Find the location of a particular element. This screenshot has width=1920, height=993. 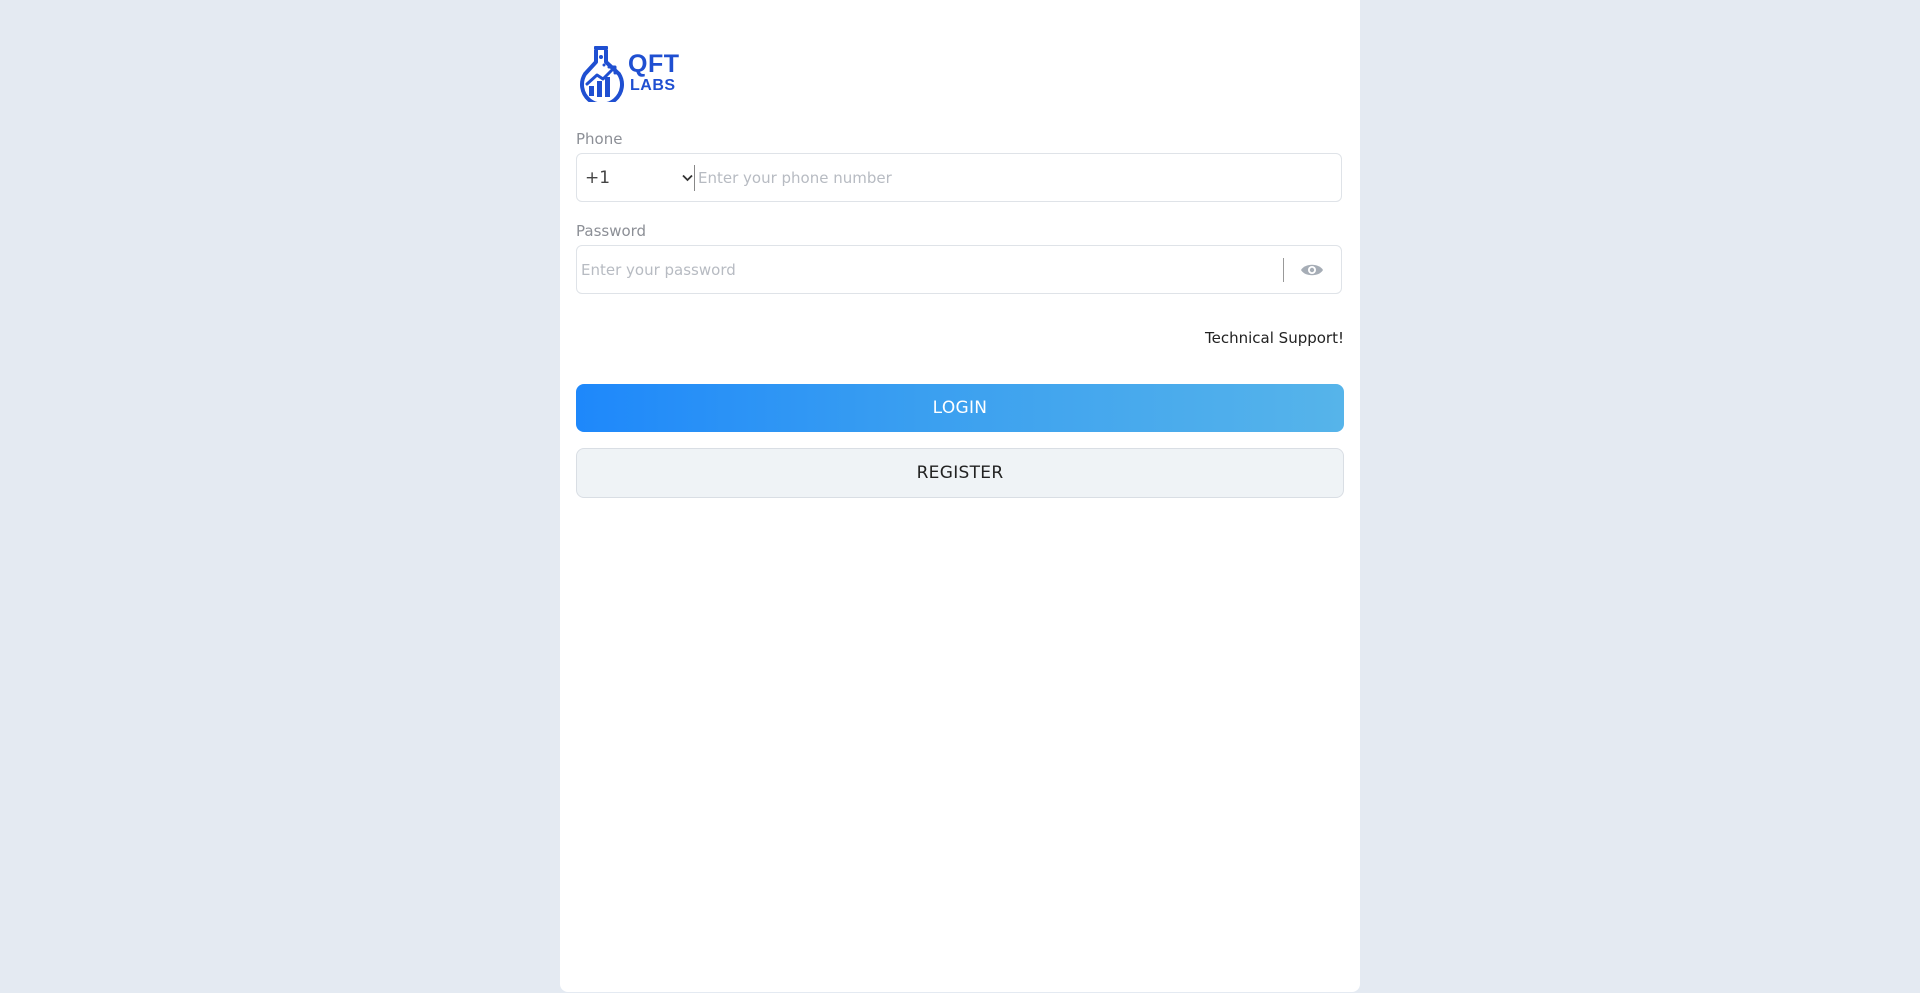

register-button: REGISTER is located at coordinates (960, 473).